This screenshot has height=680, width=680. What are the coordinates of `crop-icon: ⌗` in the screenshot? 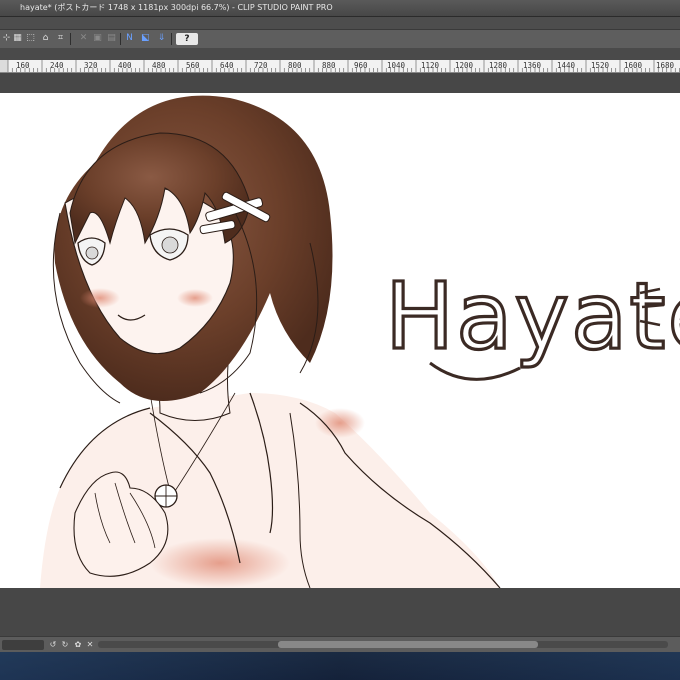 It's located at (60, 38).